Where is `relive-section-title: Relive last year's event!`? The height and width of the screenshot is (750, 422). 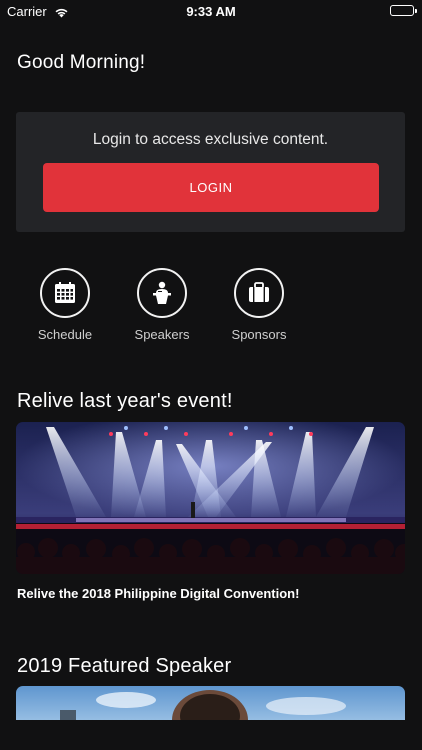
relive-section-title: Relive last year's event! is located at coordinates (125, 401).